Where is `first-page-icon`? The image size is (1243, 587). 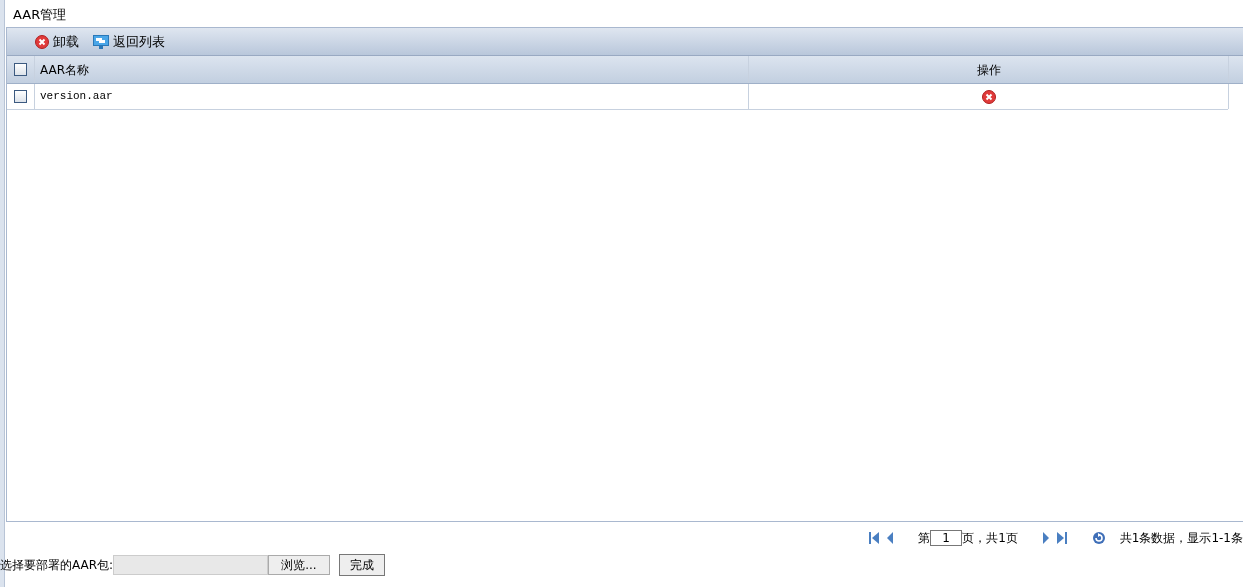
first-page-icon is located at coordinates (874, 538).